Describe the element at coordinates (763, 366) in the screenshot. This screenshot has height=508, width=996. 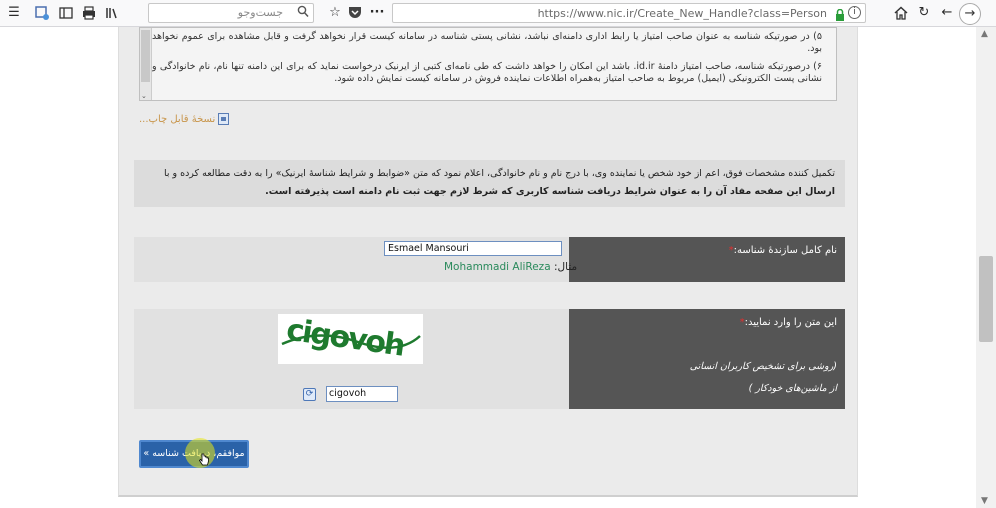
I see `captcha-hint-1: (روشی برای تشخیص کاربران انسانی` at that location.